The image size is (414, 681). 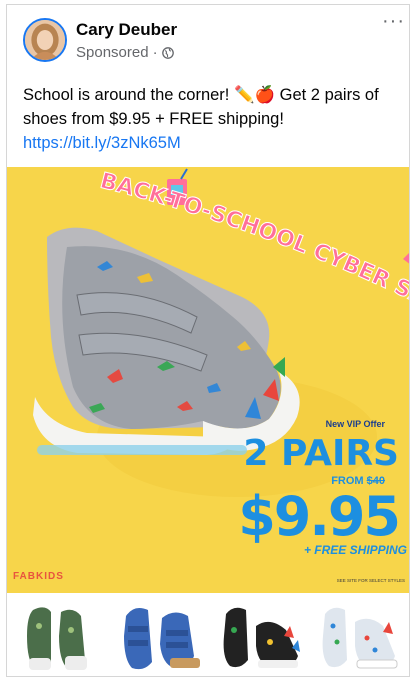 I want to click on product-card-black-dino, so click(x=258, y=634).